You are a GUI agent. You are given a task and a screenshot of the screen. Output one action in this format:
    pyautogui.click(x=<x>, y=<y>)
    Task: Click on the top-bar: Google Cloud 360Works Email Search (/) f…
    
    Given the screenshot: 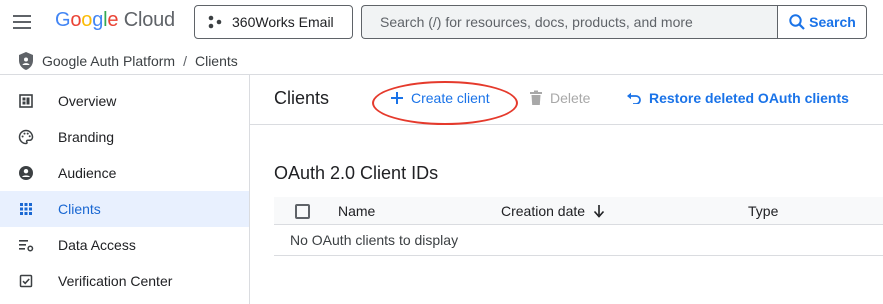 What is the action you would take?
    pyautogui.click(x=441, y=22)
    